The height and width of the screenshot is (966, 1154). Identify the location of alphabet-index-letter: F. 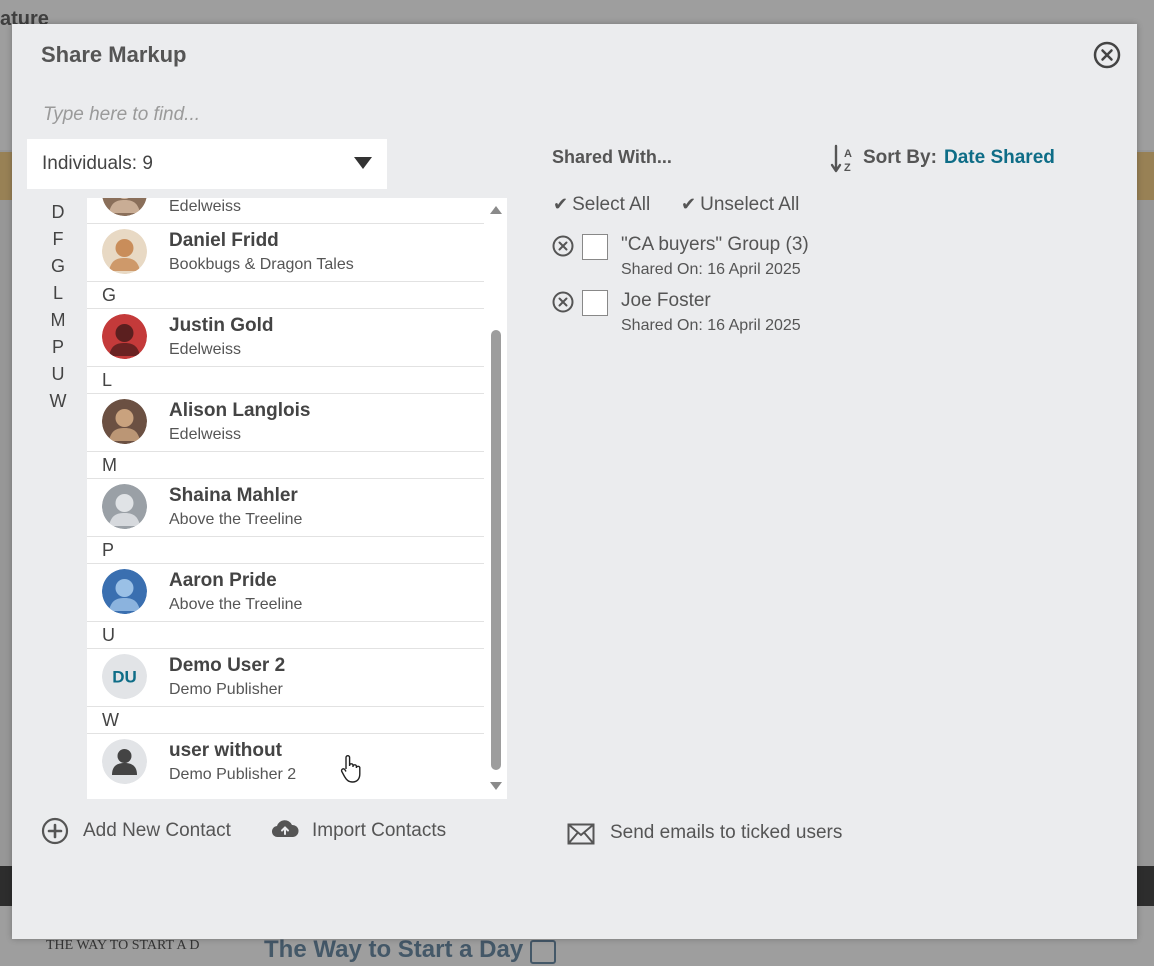
(58, 242).